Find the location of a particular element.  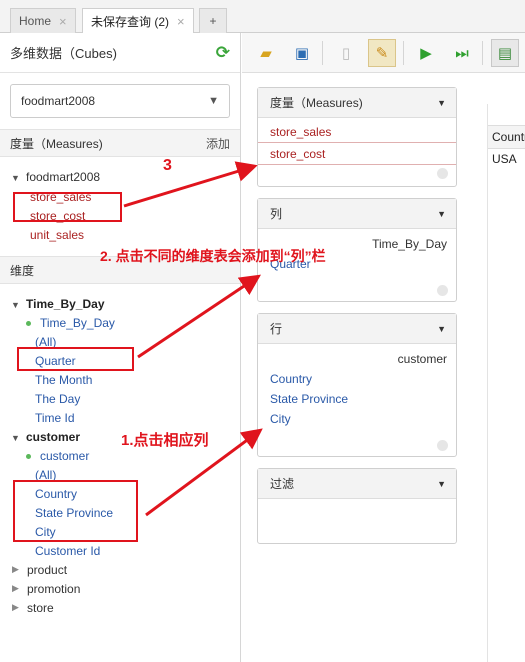

tab-label: 未保存查询 (2) is located at coordinates (130, 22).